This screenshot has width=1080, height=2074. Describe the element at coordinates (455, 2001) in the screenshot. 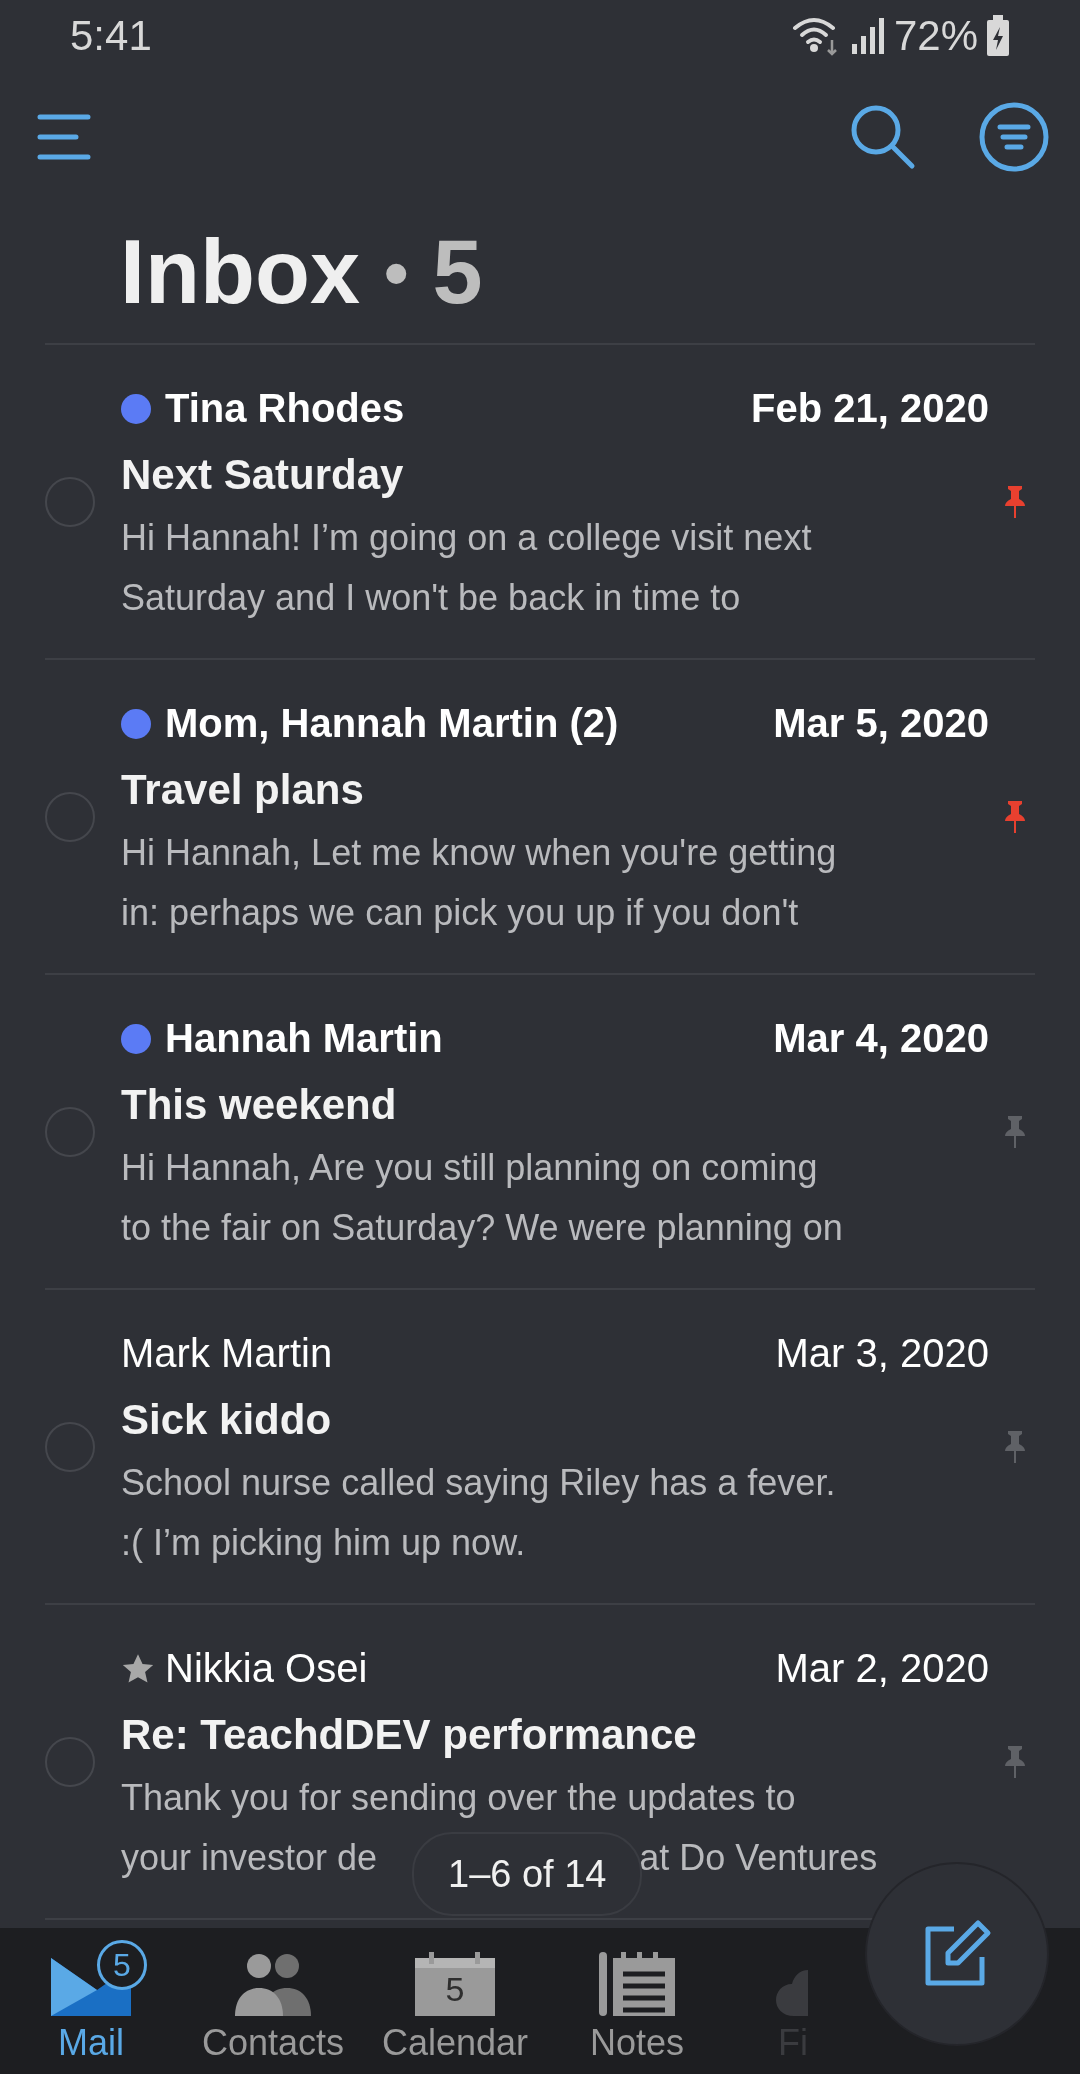

I see `nav-tab: 5 Calendar` at that location.